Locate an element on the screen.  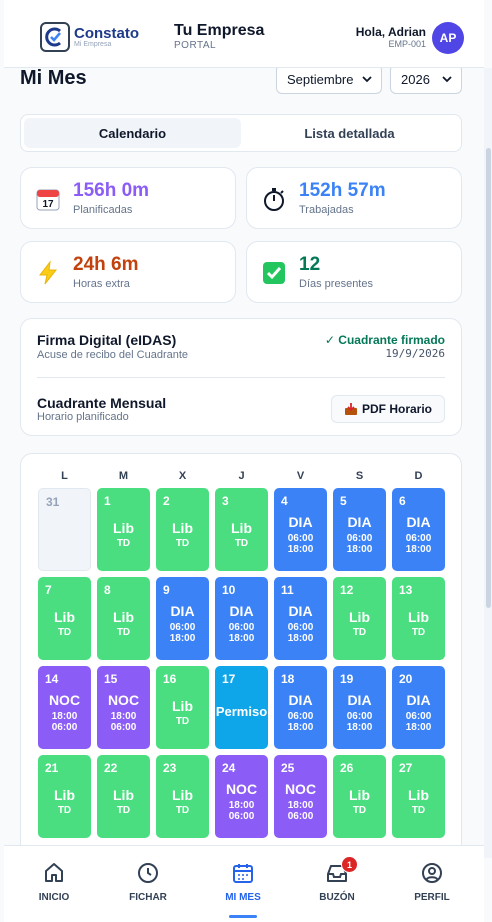
calendar-day: 17 Permiso is located at coordinates (241, 707).